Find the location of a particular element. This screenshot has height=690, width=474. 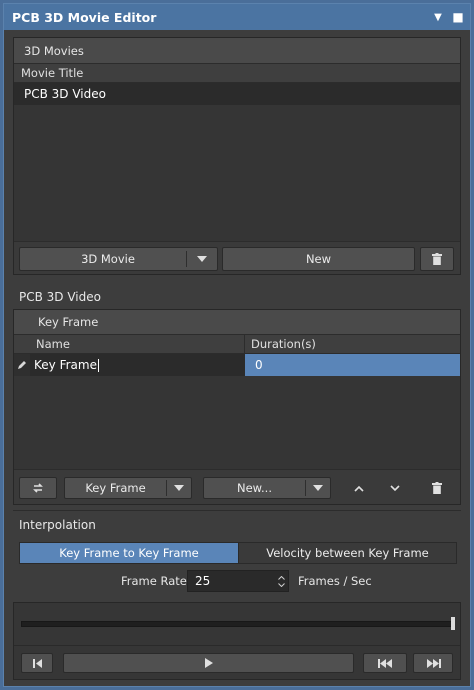

title-bar: PCB 3D Movie Editor ▼ ■ is located at coordinates (237, 17).